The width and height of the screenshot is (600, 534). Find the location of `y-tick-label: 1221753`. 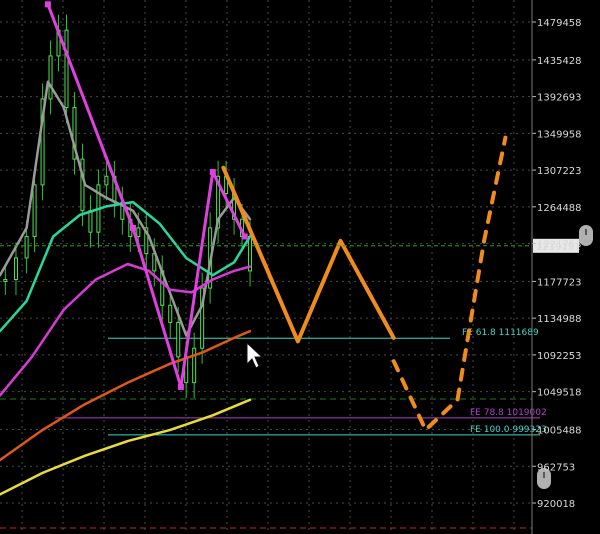

y-tick-label: 1221753 is located at coordinates (559, 245).